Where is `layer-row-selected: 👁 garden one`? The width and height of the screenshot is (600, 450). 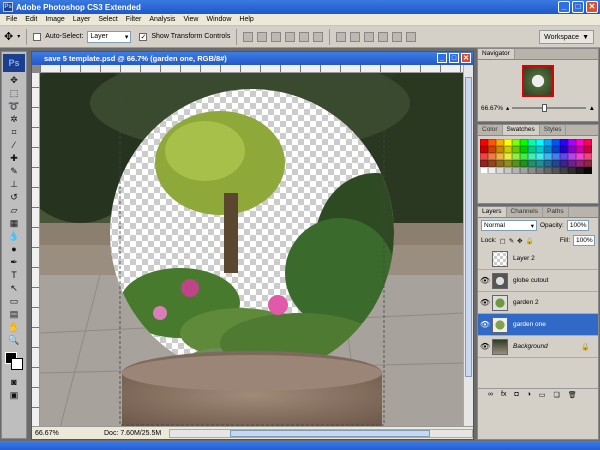 layer-row-selected: 👁 garden one is located at coordinates (538, 325).